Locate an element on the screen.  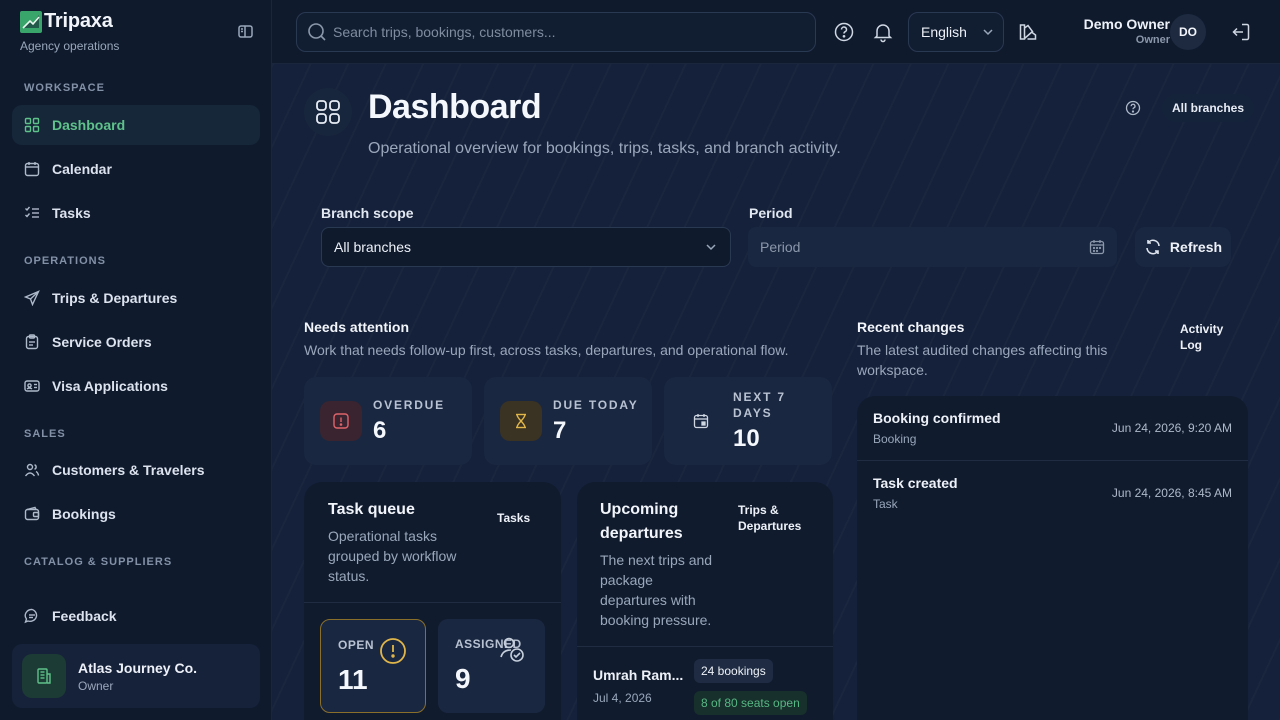
stat-value: 7 is located at coordinates (560, 430).